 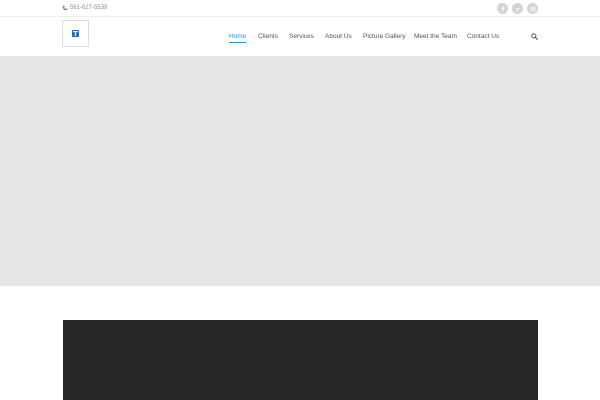 I want to click on nav-clients: Clients, so click(x=268, y=36).